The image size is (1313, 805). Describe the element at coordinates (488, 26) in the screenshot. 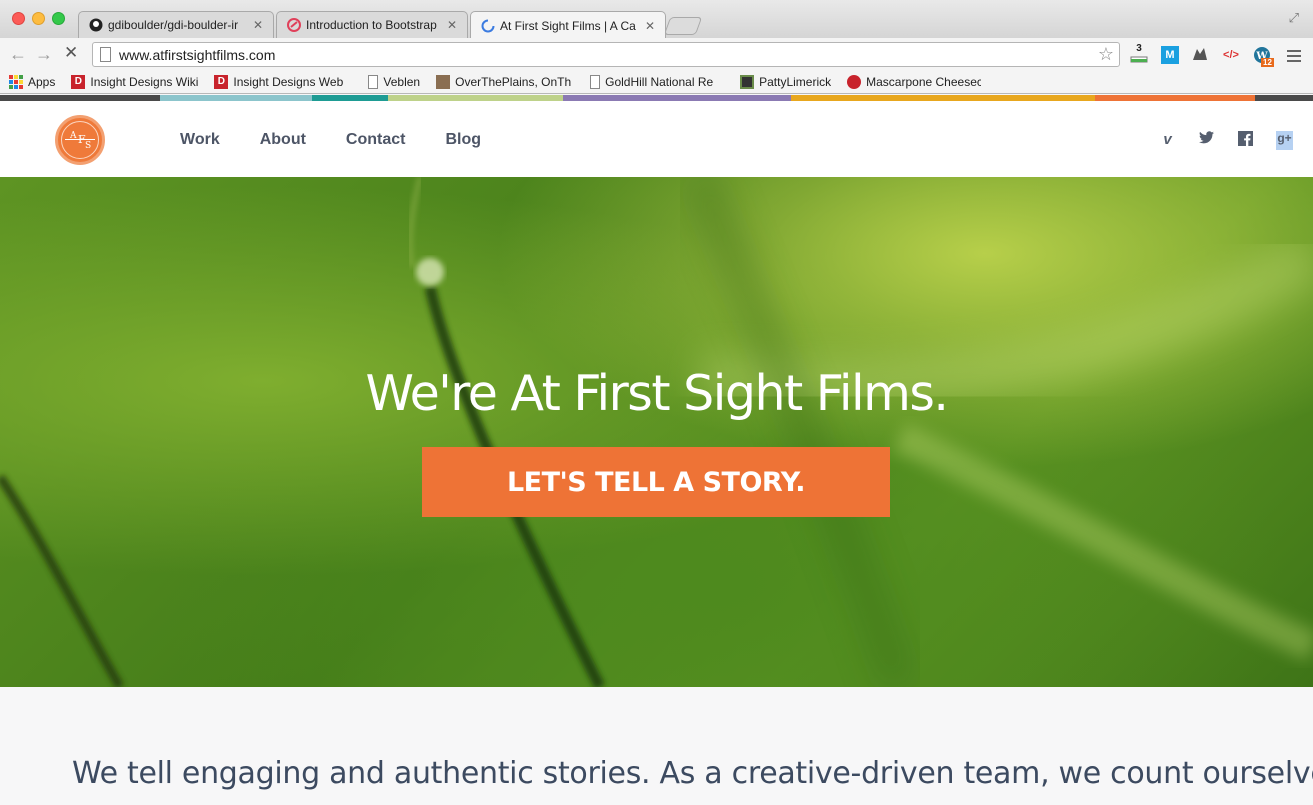

I see `loading-spinner-icon` at that location.